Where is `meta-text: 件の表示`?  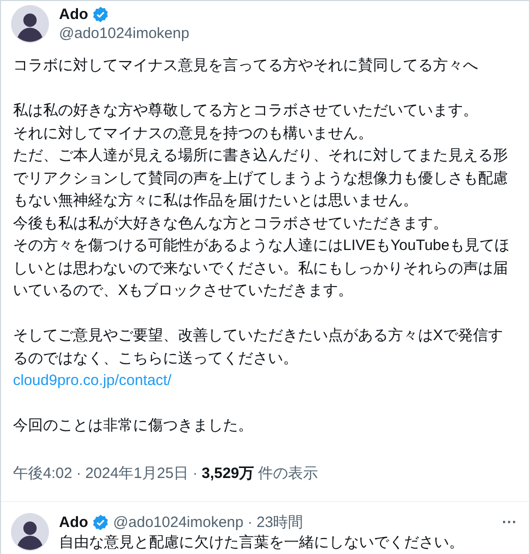
meta-text: 件の表示 is located at coordinates (288, 473).